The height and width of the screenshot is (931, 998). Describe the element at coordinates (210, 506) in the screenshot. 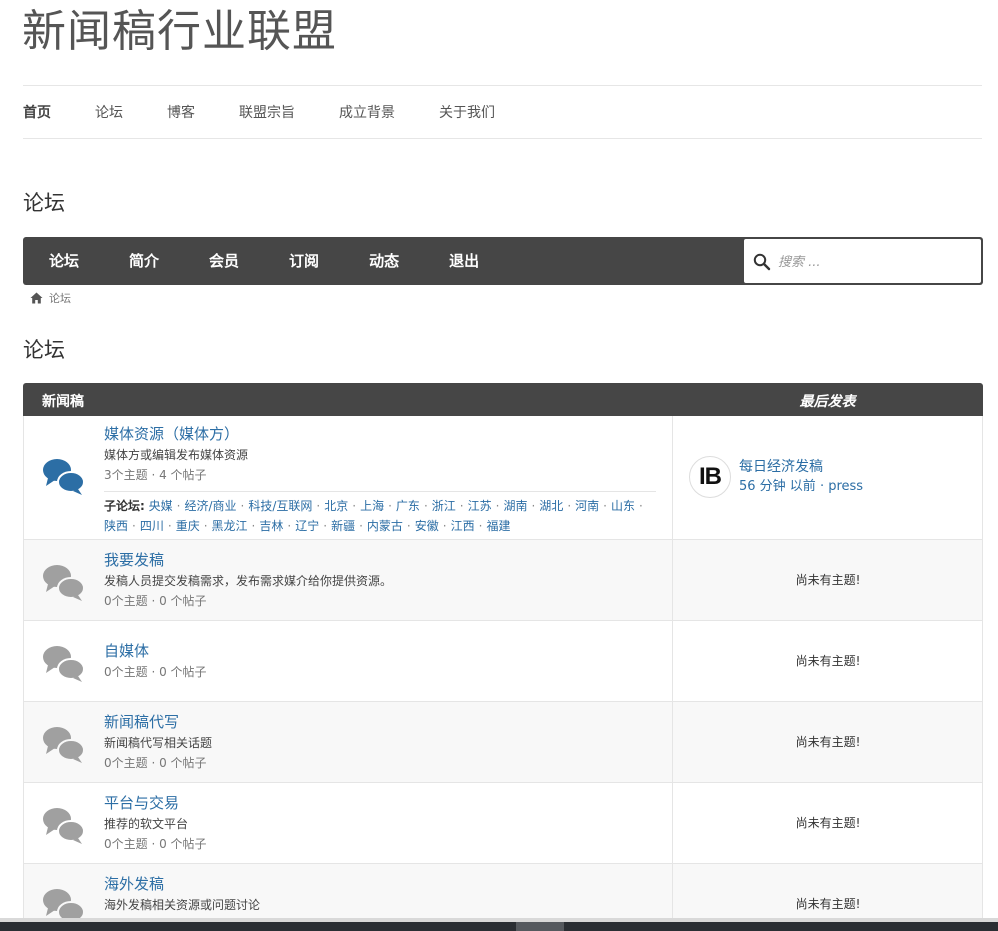

I see `subforum-link: 经济/商业` at that location.